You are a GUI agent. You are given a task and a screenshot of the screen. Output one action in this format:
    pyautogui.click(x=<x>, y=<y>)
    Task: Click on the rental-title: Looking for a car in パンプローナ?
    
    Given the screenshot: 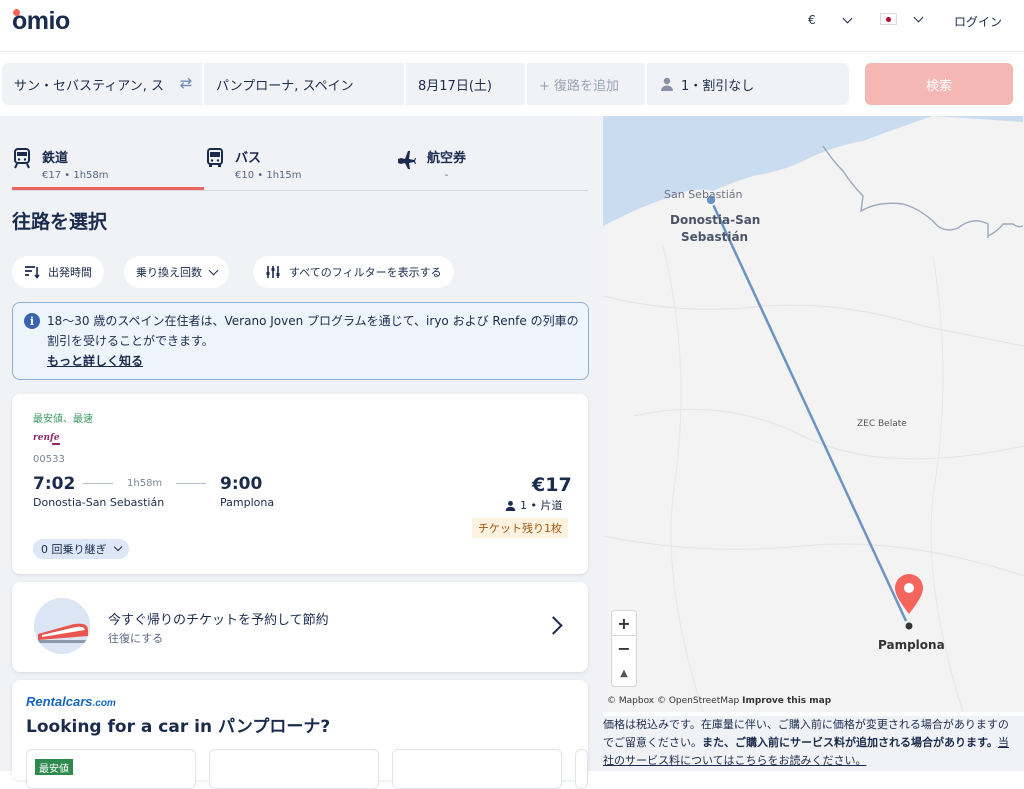 What is the action you would take?
    pyautogui.click(x=178, y=727)
    